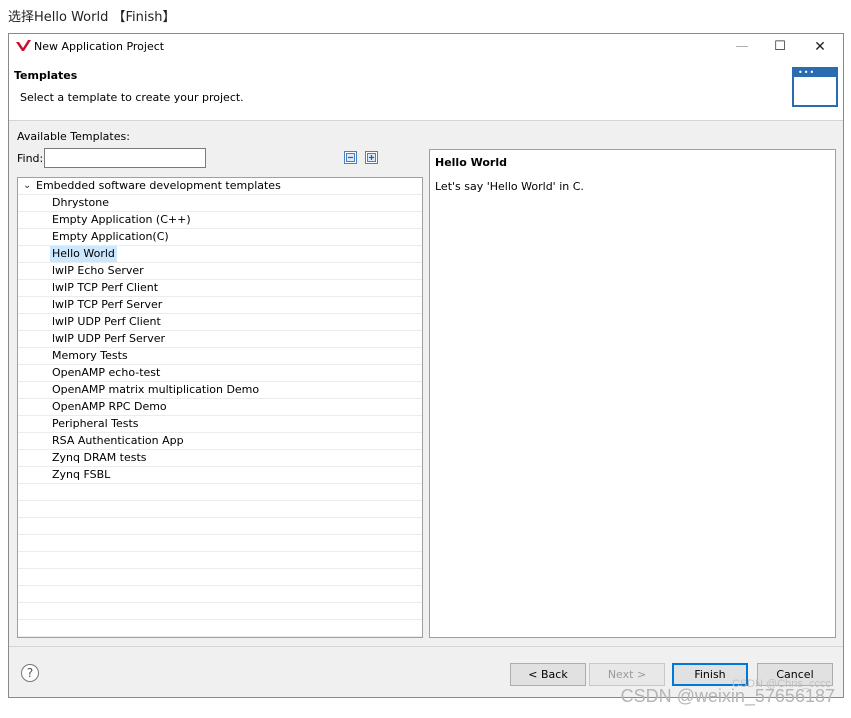 Image resolution: width=851 pixels, height=718 pixels. I want to click on description-title: Hello World, so click(471, 162).